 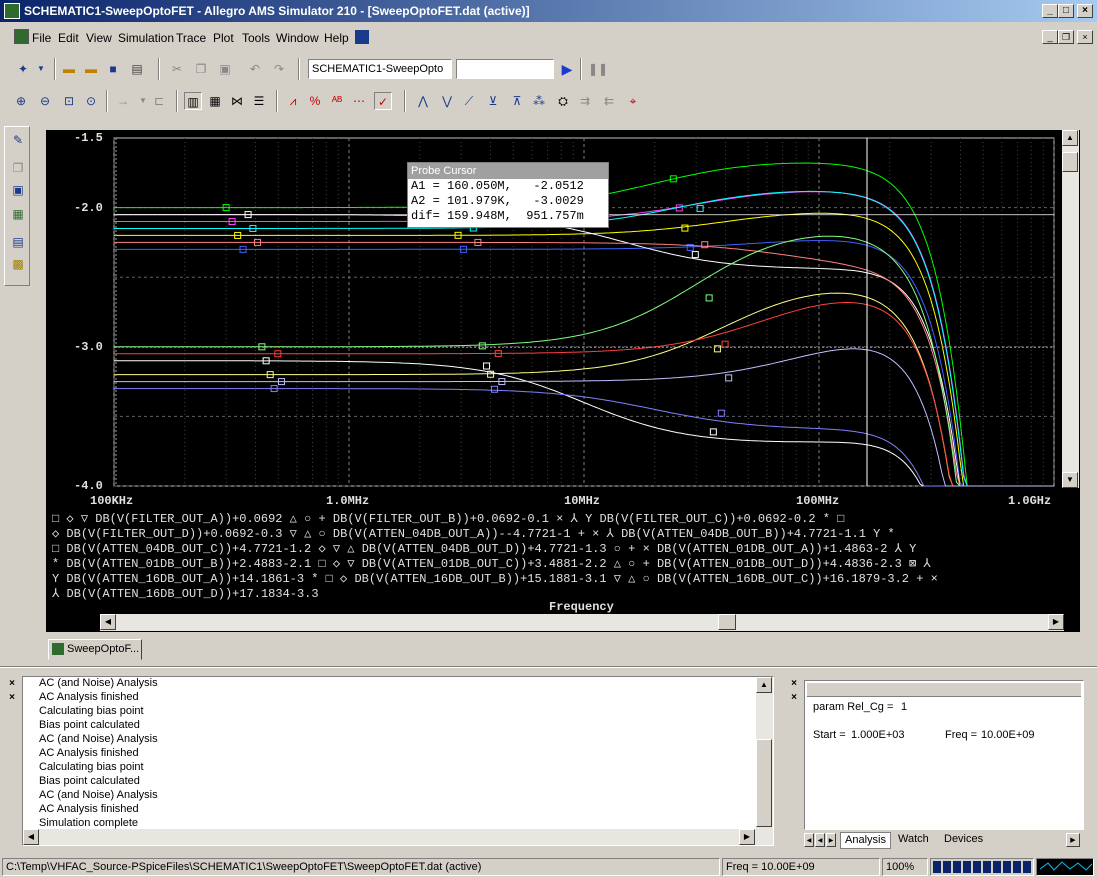 I want to click on voltage-probe-icon: ✎, so click(x=18, y=140).